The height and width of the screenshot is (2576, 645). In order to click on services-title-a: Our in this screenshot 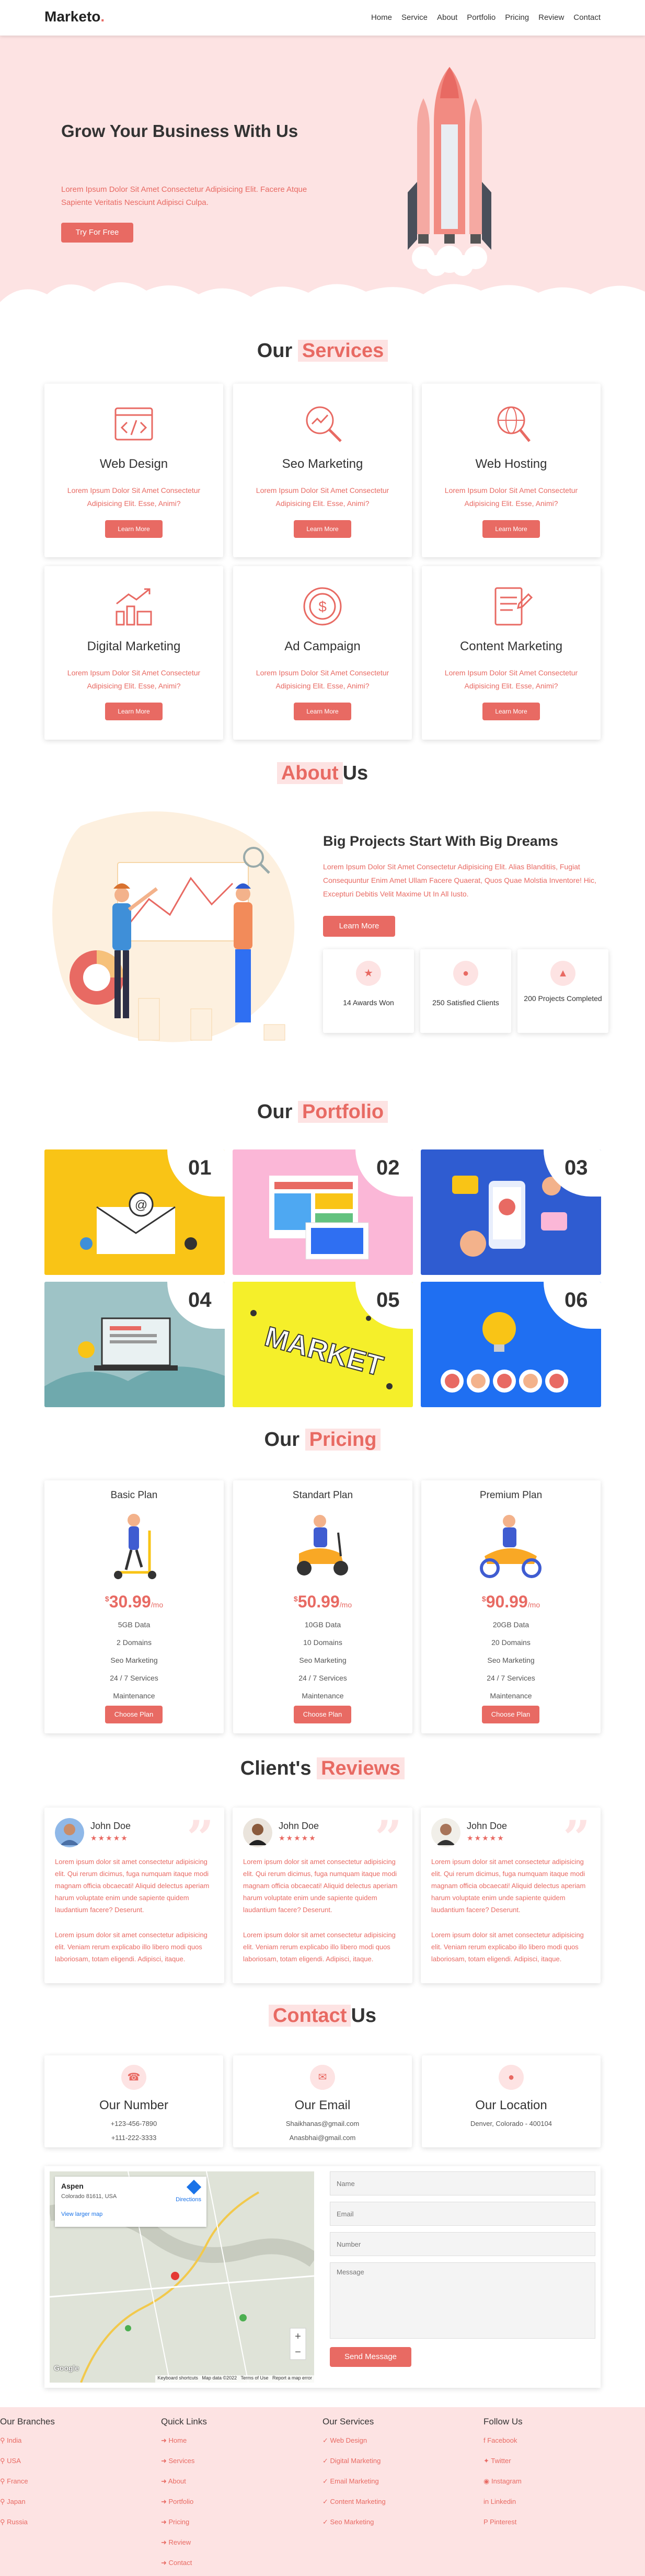, I will do `click(275, 351)`.